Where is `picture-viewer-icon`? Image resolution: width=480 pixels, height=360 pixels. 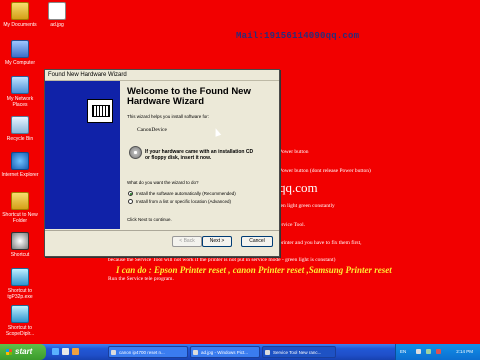
picture-viewer-icon is located at coordinates (195, 352).